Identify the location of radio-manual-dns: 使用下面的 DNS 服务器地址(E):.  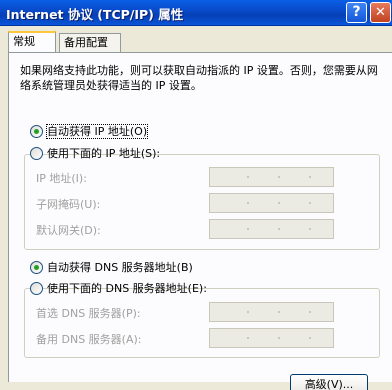
(118, 289).